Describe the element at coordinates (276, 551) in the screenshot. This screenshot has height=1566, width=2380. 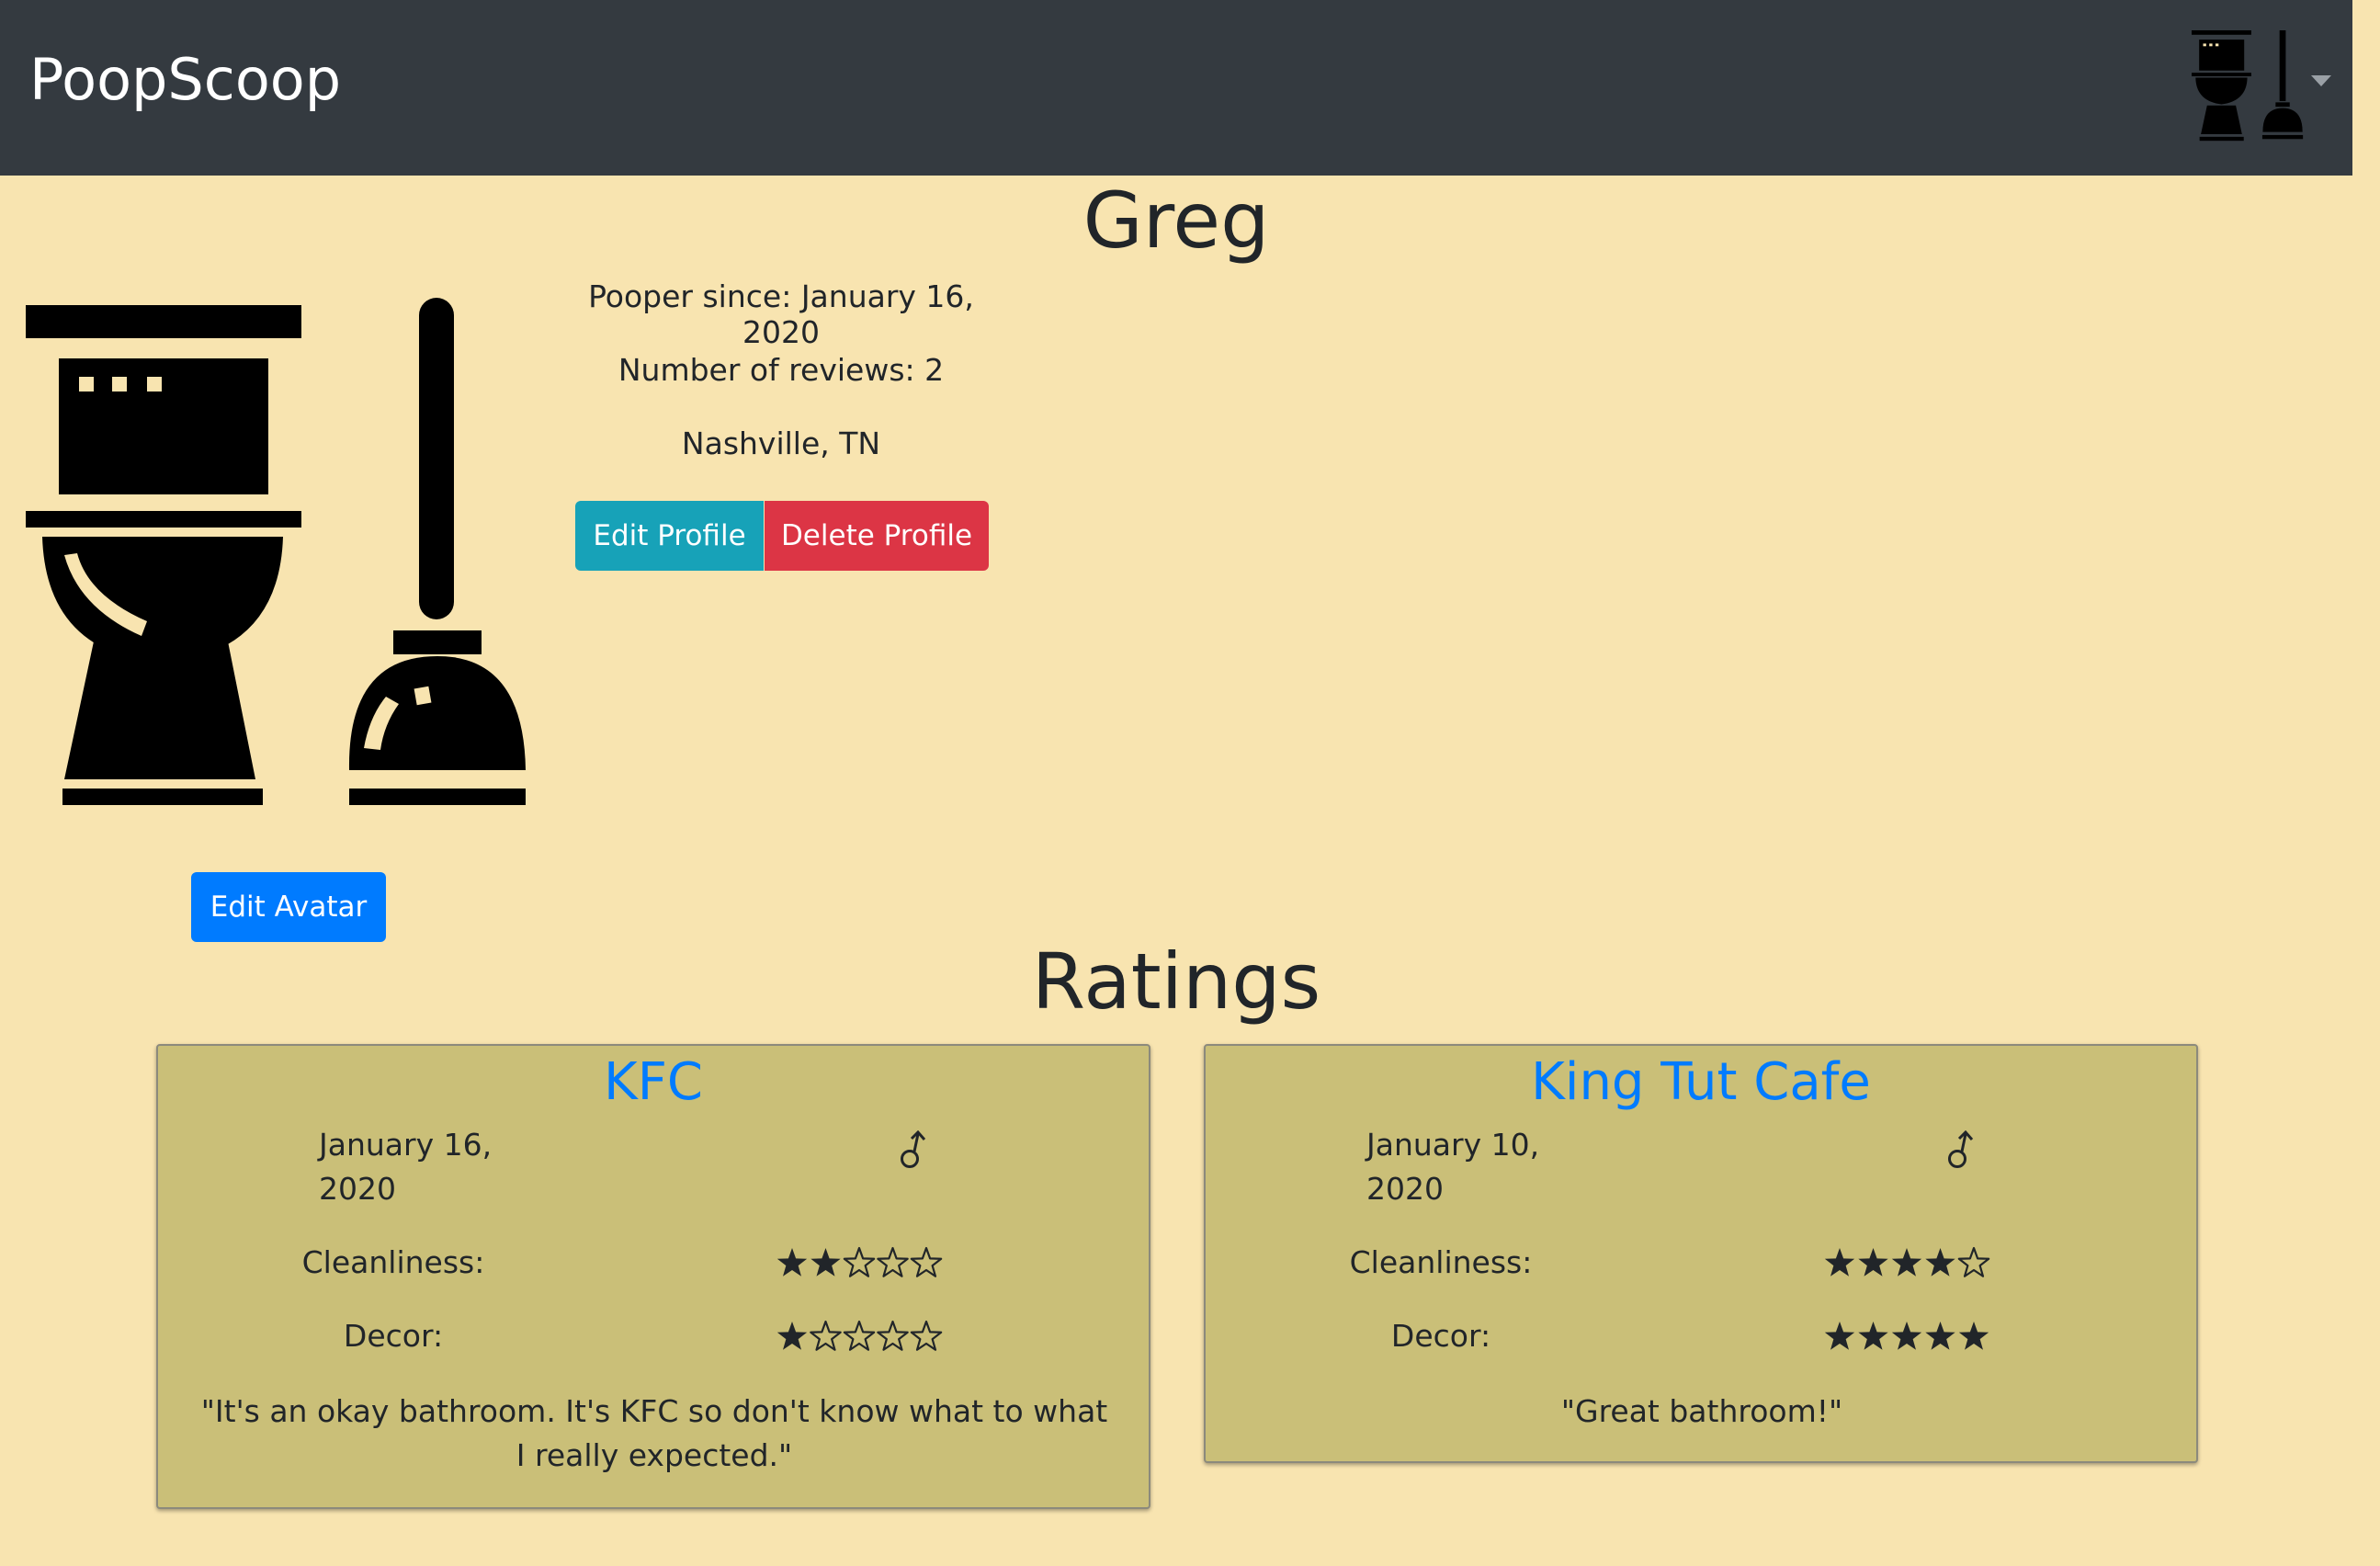
I see `avatar-toilet-plunger-icon` at that location.